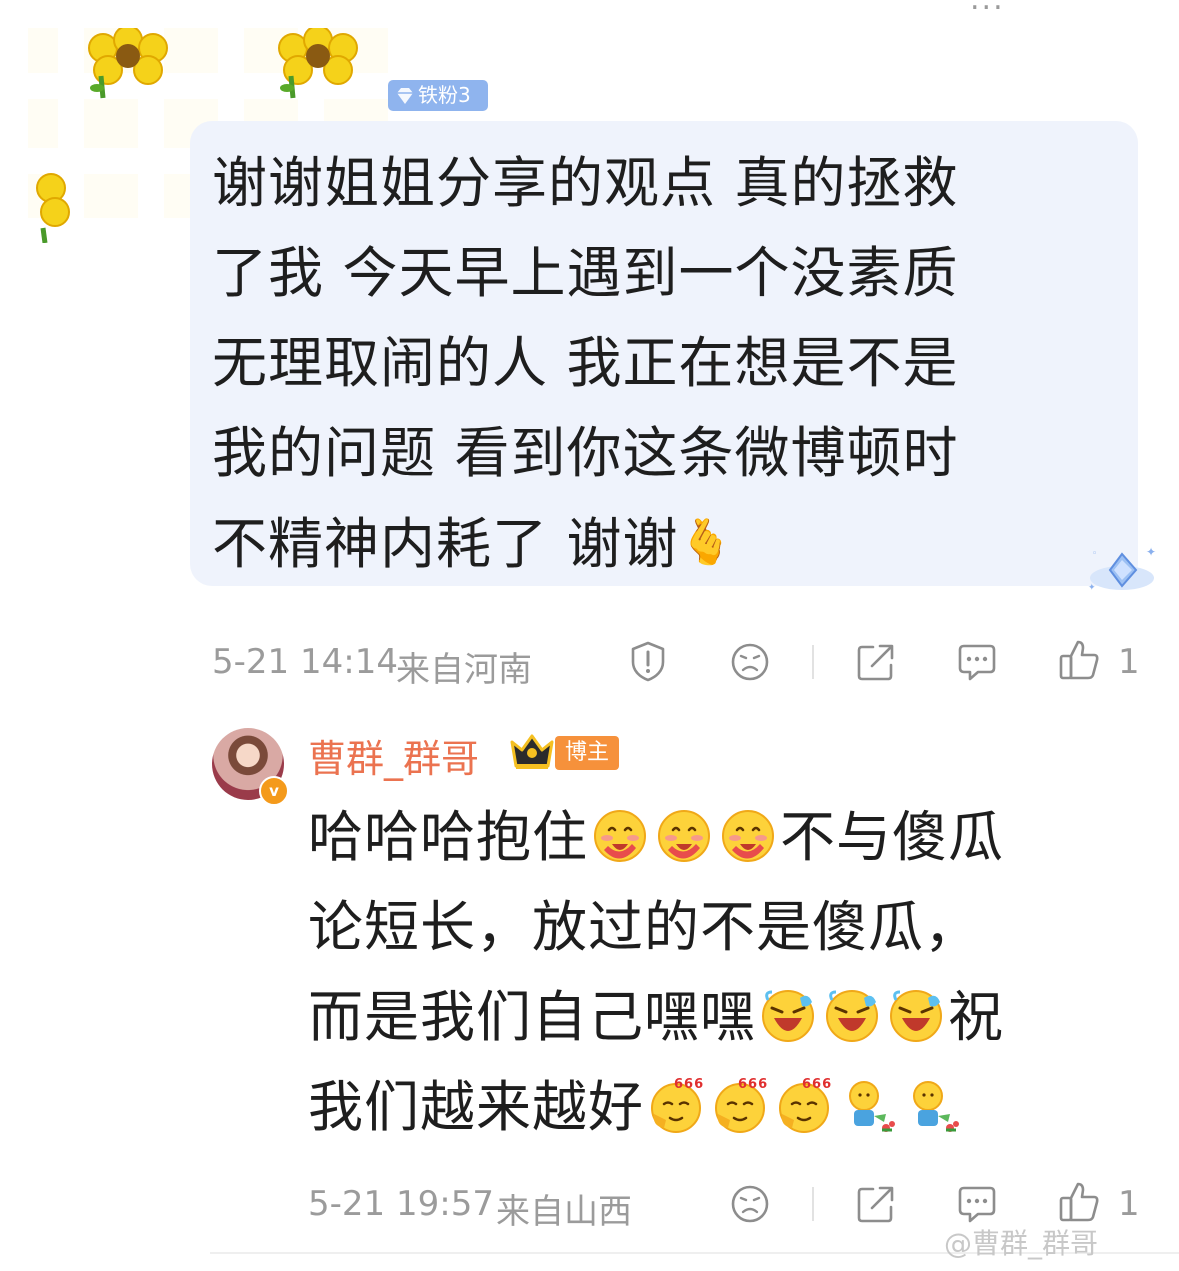 Image resolution: width=1179 pixels, height=1271 pixels. Describe the element at coordinates (476, 1107) in the screenshot. I see `reply-line-text: 我们越来越好` at that location.